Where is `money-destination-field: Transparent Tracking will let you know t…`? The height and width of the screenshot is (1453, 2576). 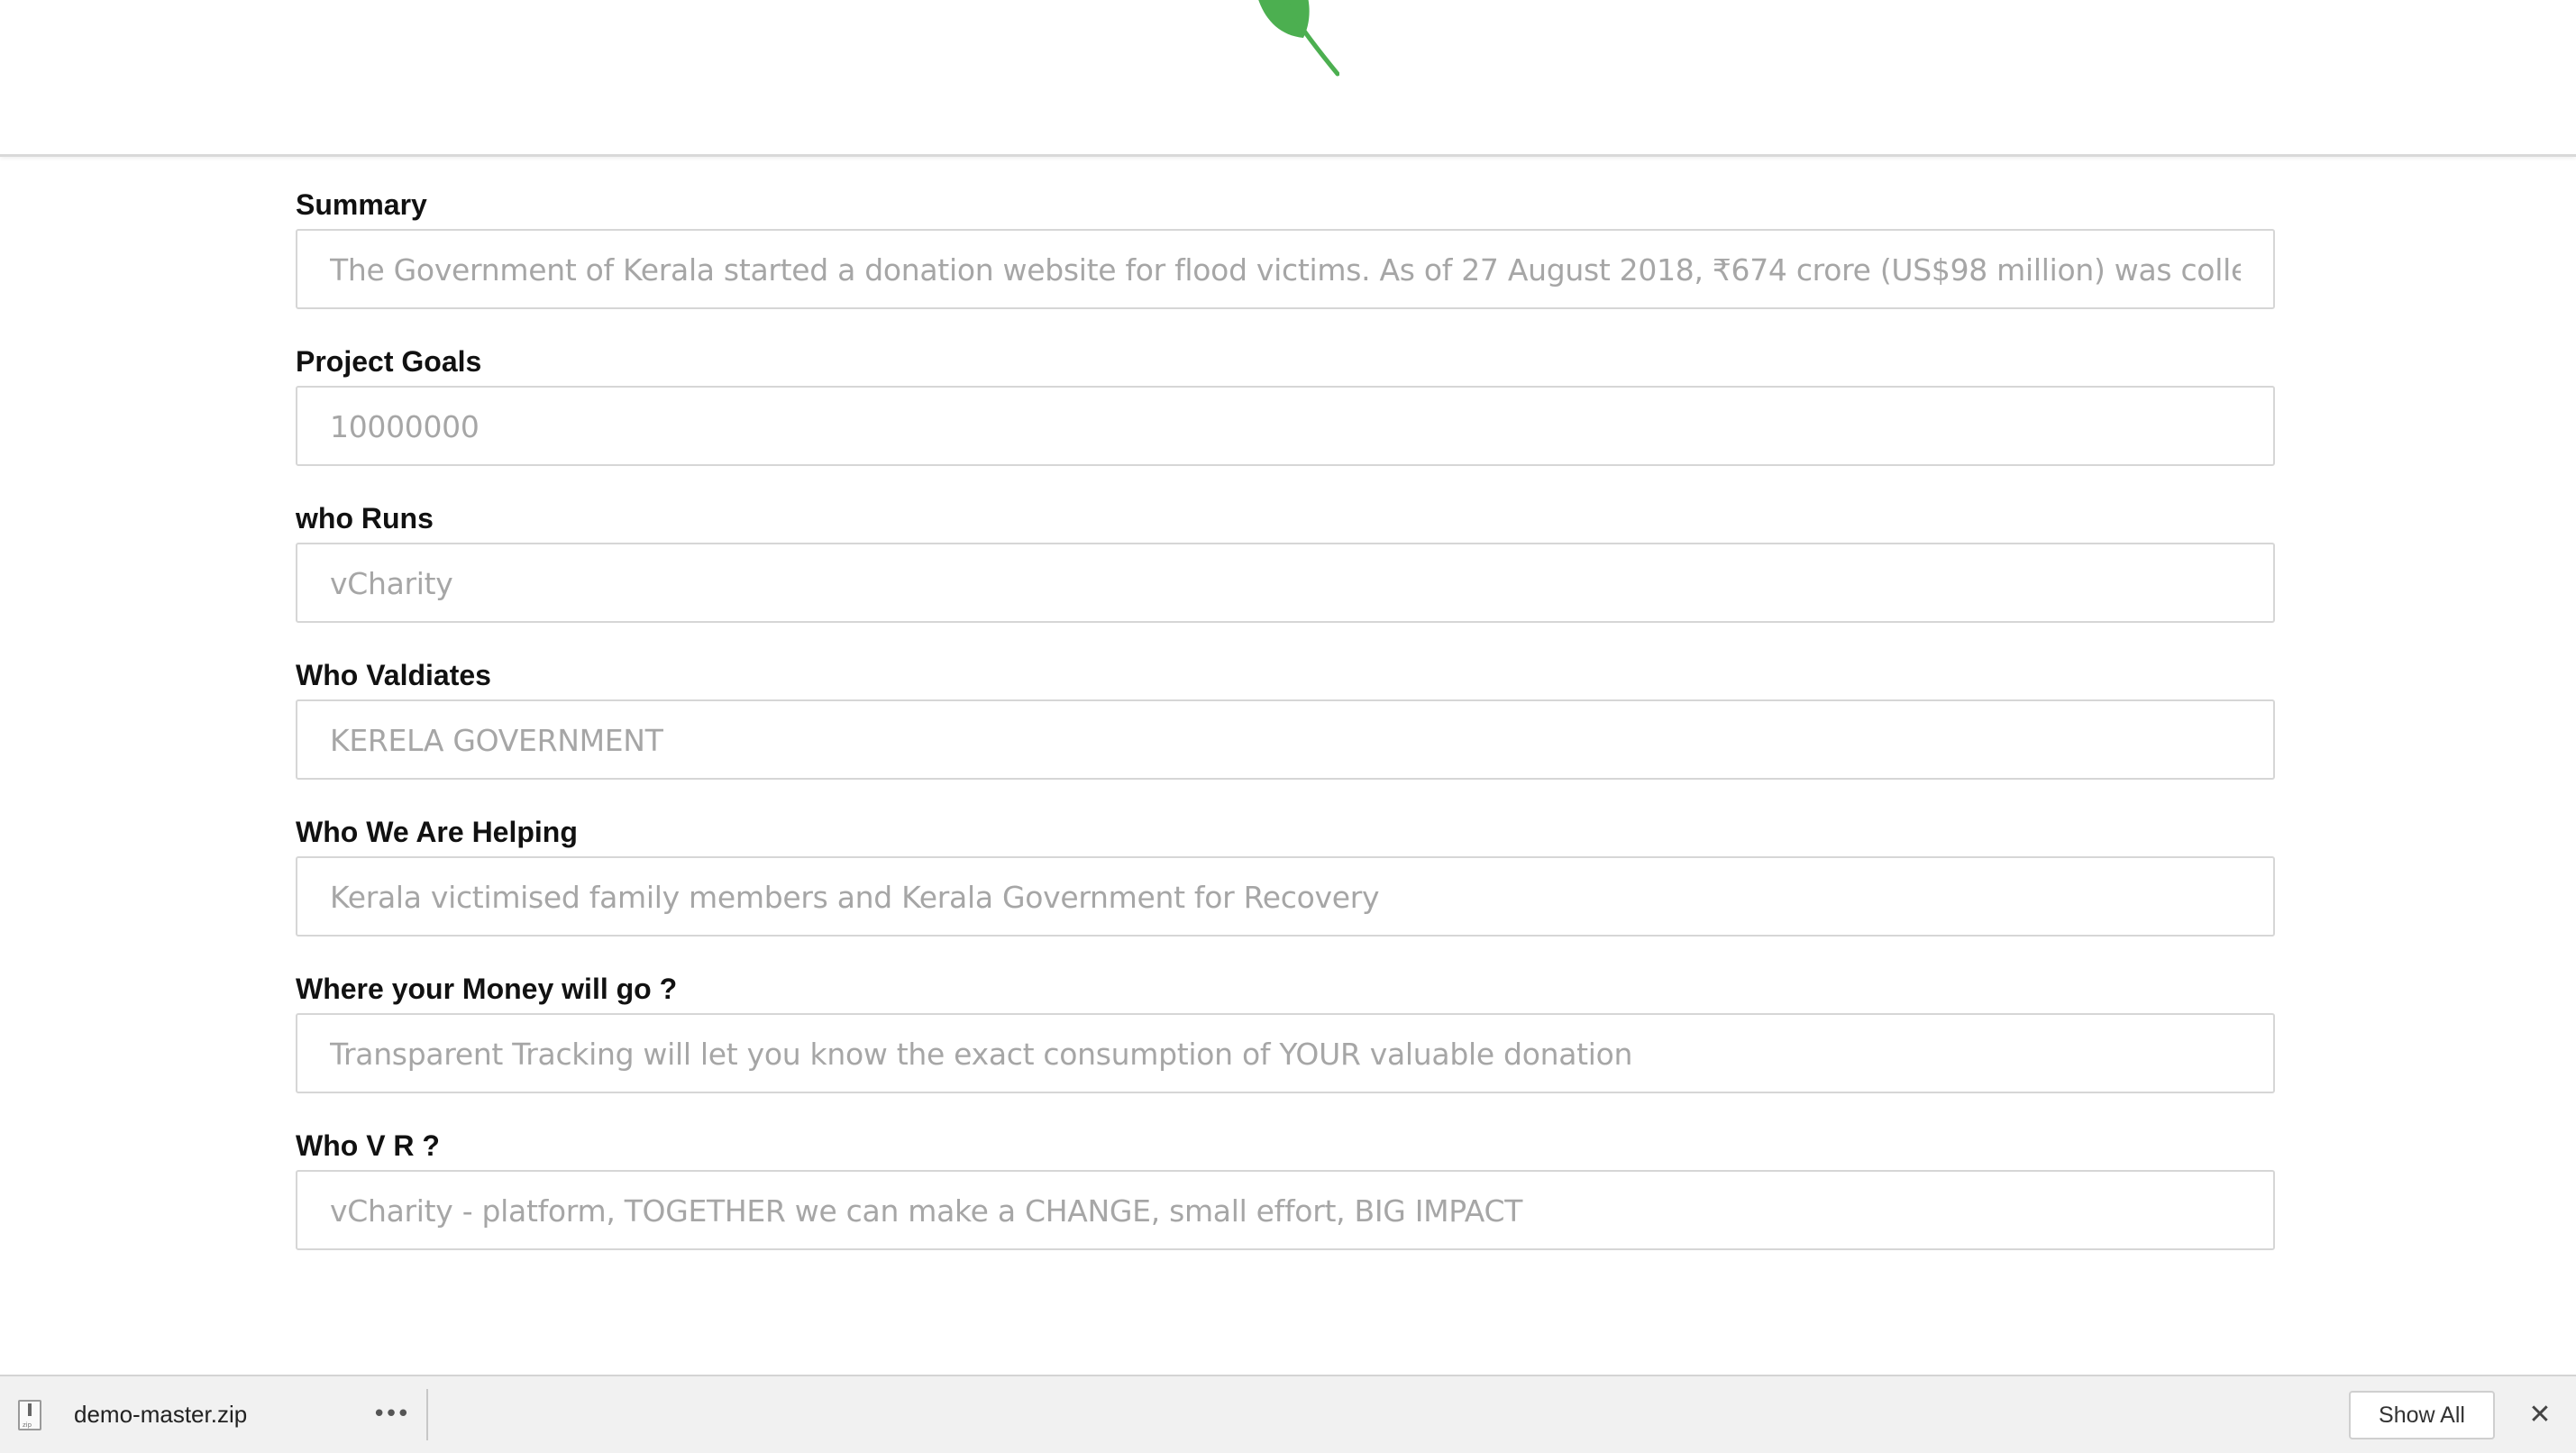 money-destination-field: Transparent Tracking will let you know t… is located at coordinates (1285, 1053).